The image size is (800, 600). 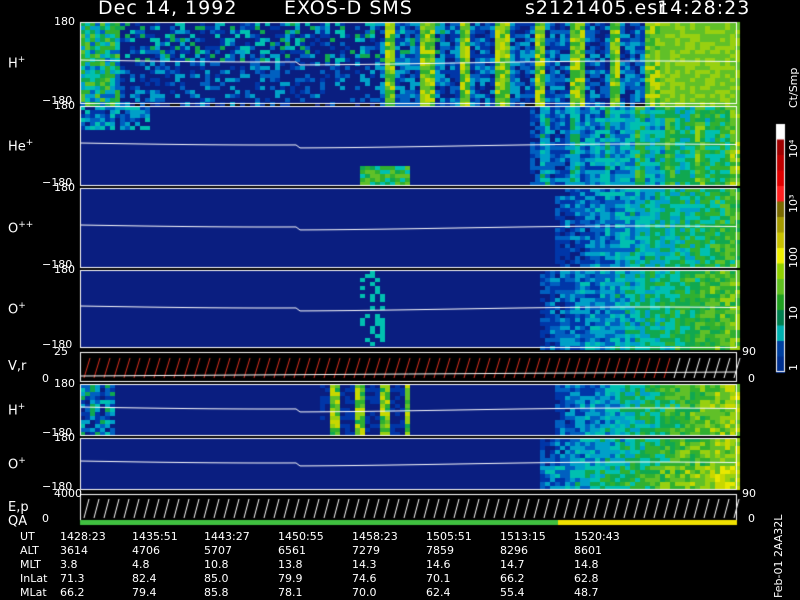 I want to click on ytick-top-opp: 180, so click(x=64, y=187).